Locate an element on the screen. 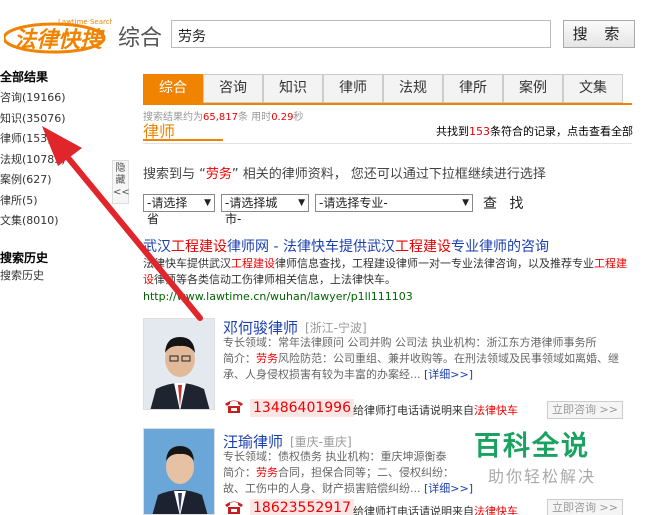 The image size is (649, 515). search-input: 劳务 is located at coordinates (361, 34).